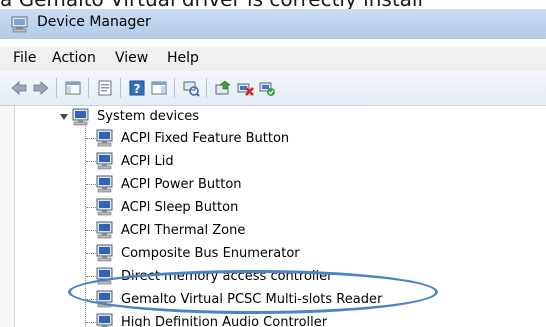 The height and width of the screenshot is (327, 546). I want to click on menu-bar: File Action View Help, so click(273, 59).